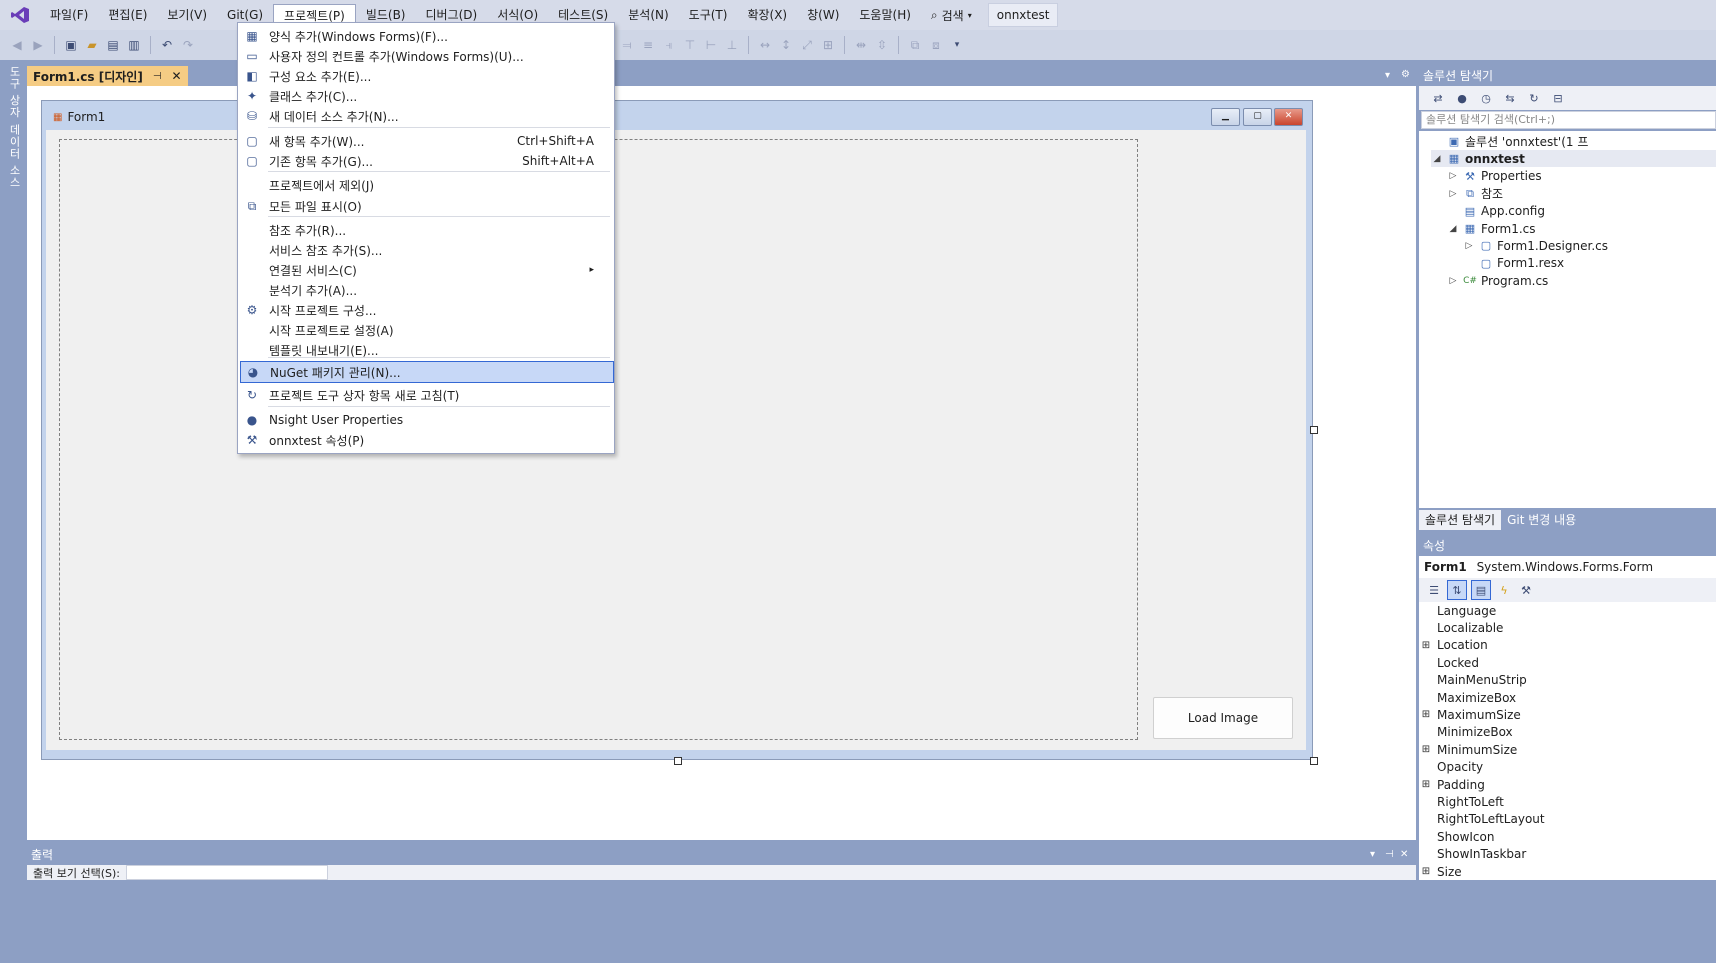  Describe the element at coordinates (765, 45) in the screenshot. I see `make-same-width-icon: ↔` at that location.